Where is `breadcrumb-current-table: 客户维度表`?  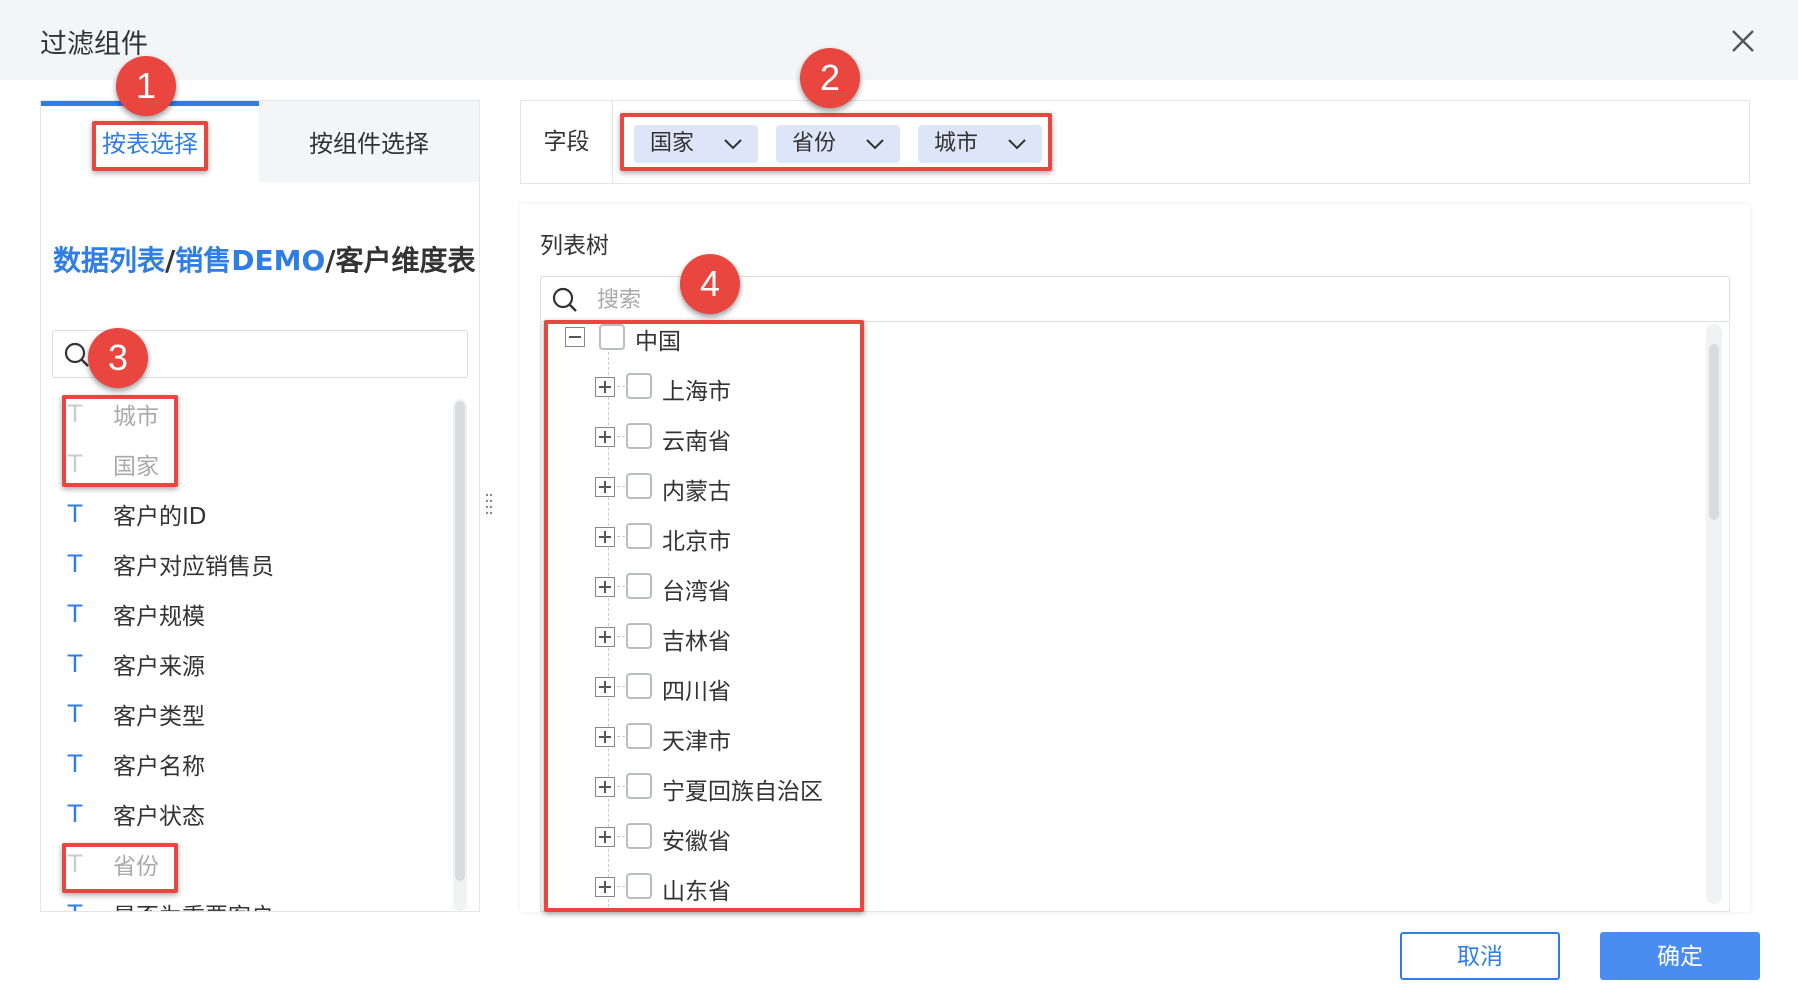 breadcrumb-current-table: 客户维度表 is located at coordinates (405, 260).